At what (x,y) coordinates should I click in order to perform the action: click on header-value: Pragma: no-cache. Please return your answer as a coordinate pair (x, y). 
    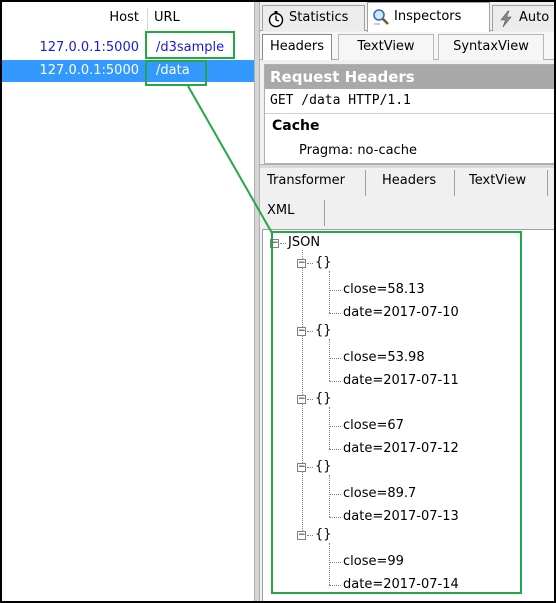
    Looking at the image, I should click on (358, 150).